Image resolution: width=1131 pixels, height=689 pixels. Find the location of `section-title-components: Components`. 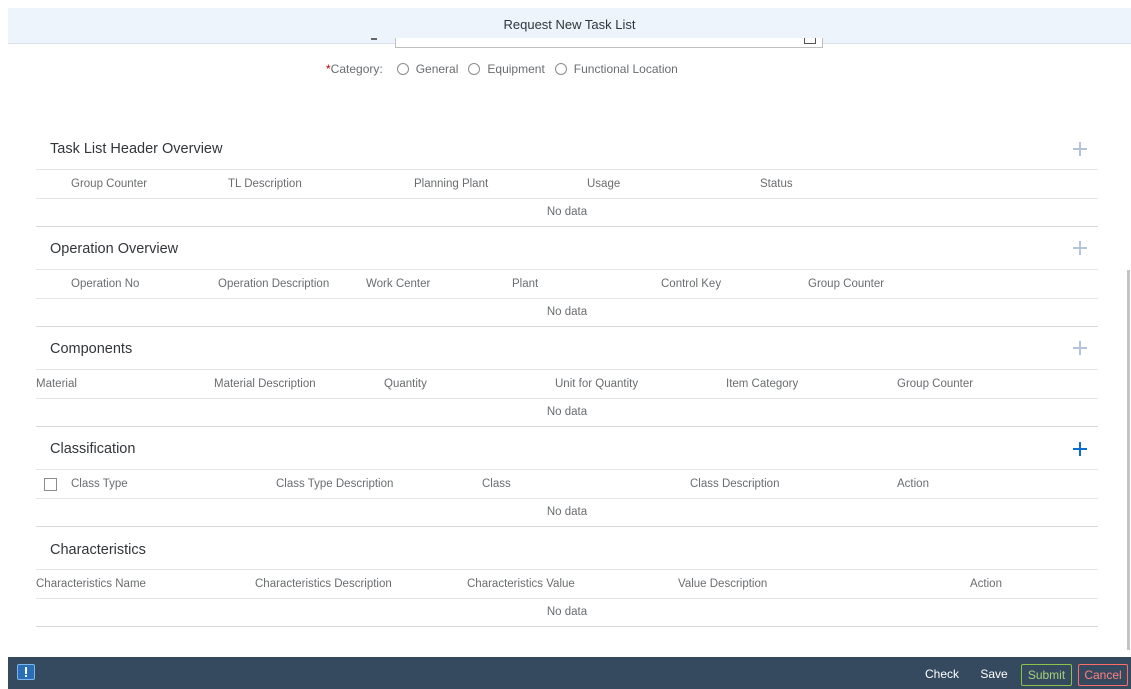

section-title-components: Components is located at coordinates (91, 349).